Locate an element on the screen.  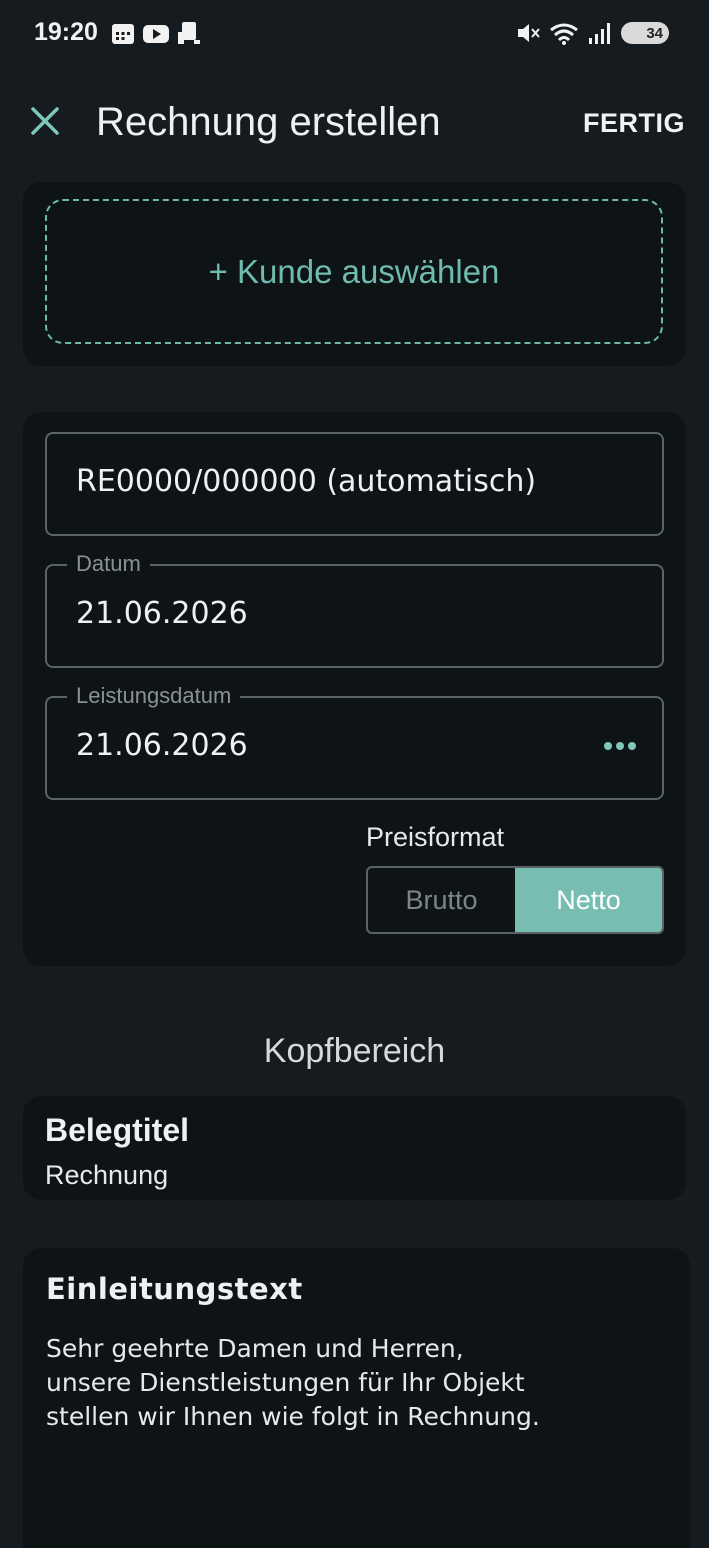
service-date-value: 21.06.2026 is located at coordinates (162, 745).